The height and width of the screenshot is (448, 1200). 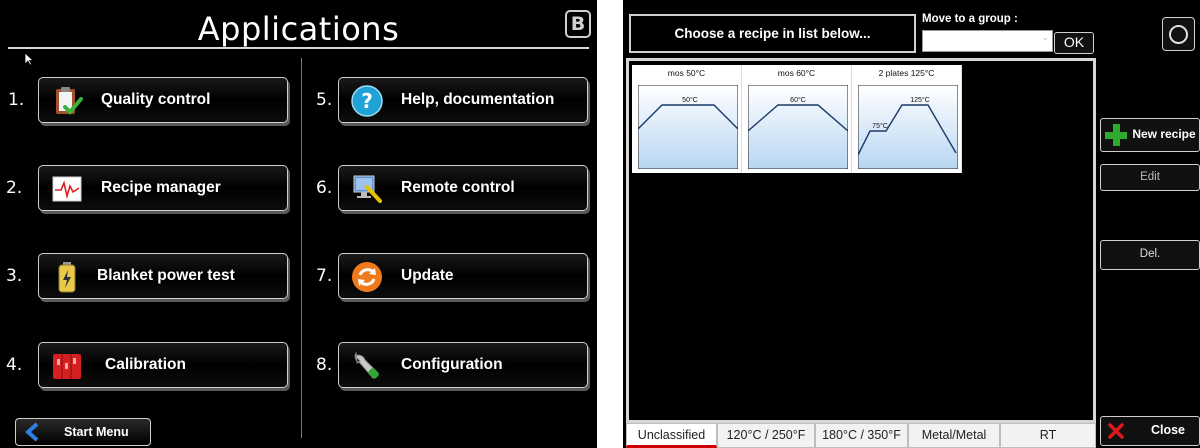 I want to click on close-button: Close, so click(x=1150, y=431).